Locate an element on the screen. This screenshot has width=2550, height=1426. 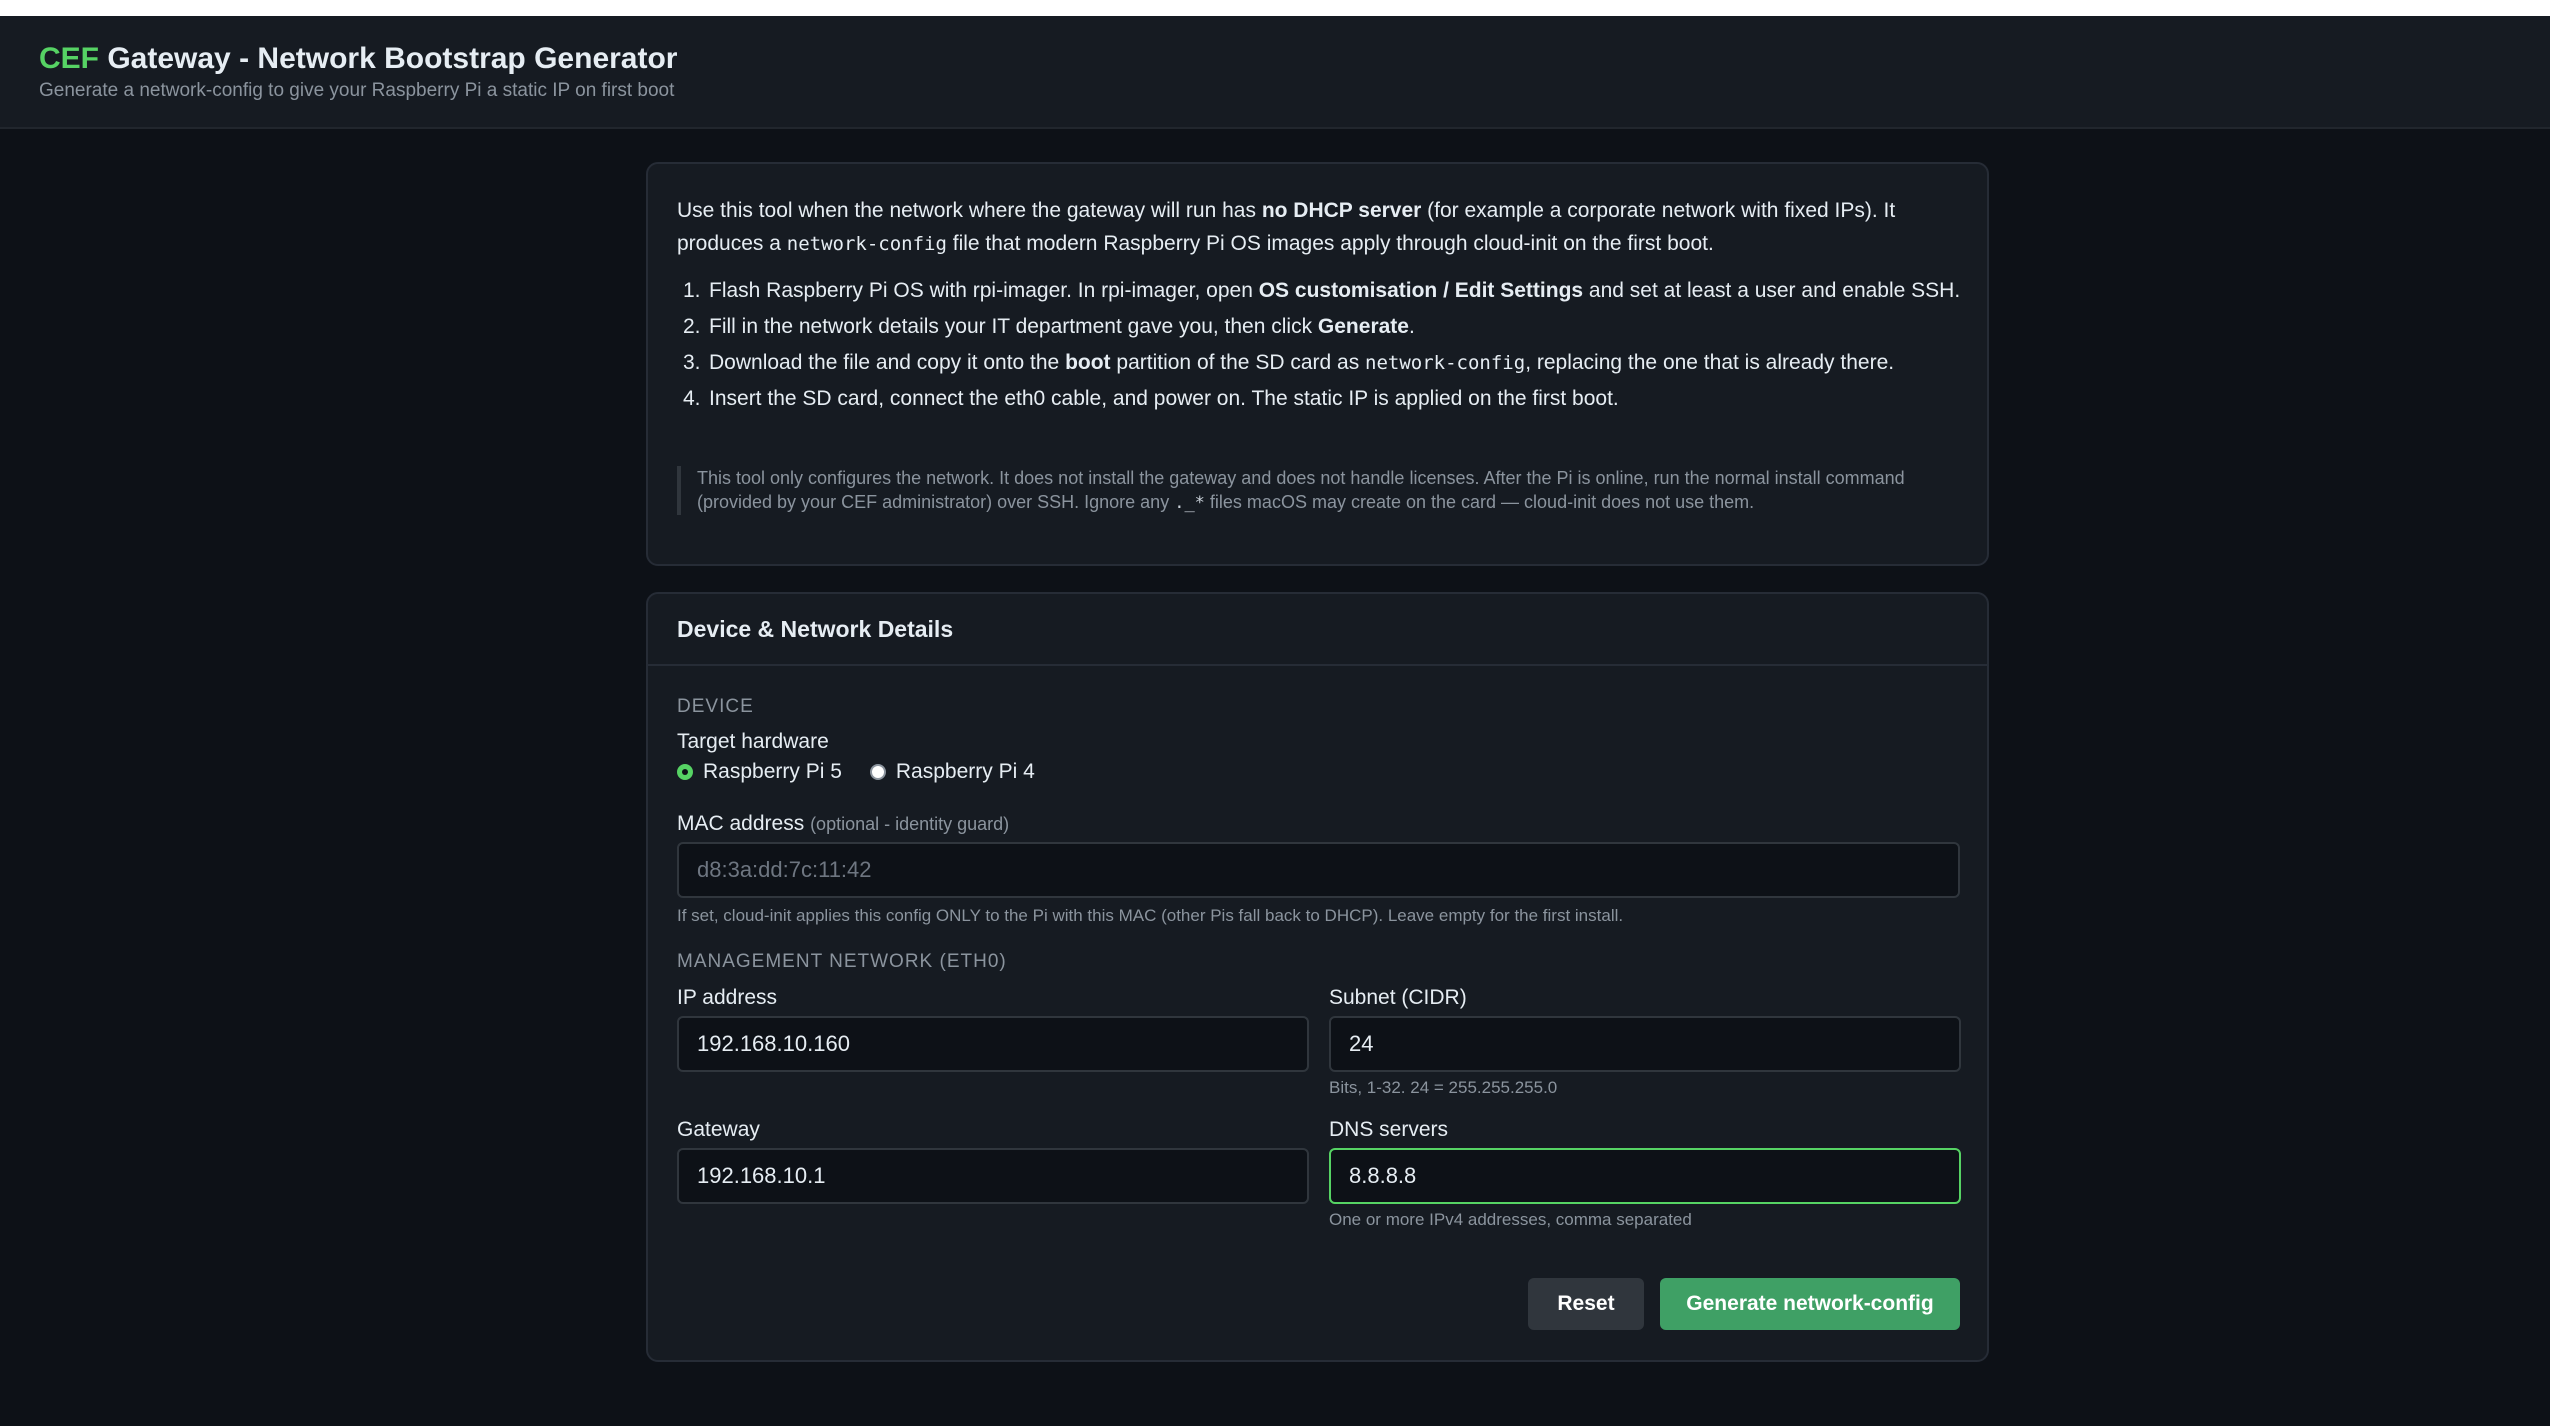
dns-servers-input is located at coordinates (1645, 1176).